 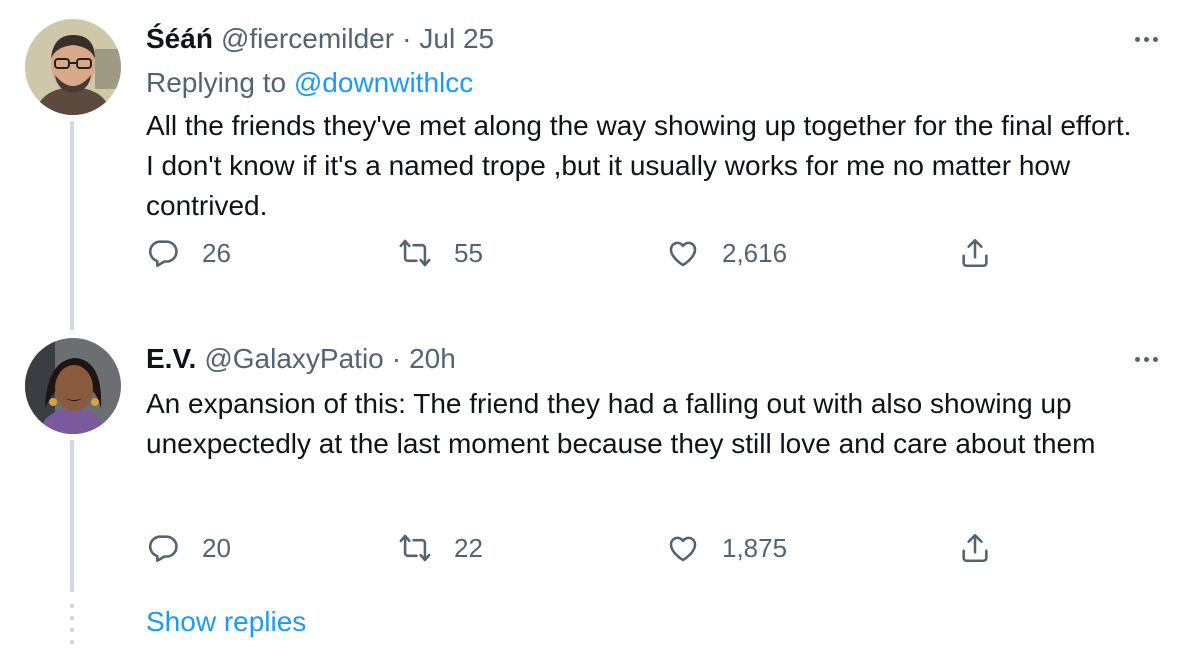 What do you see at coordinates (652, 83) in the screenshot?
I see `replying-to: Replying to @downwithlcc` at bounding box center [652, 83].